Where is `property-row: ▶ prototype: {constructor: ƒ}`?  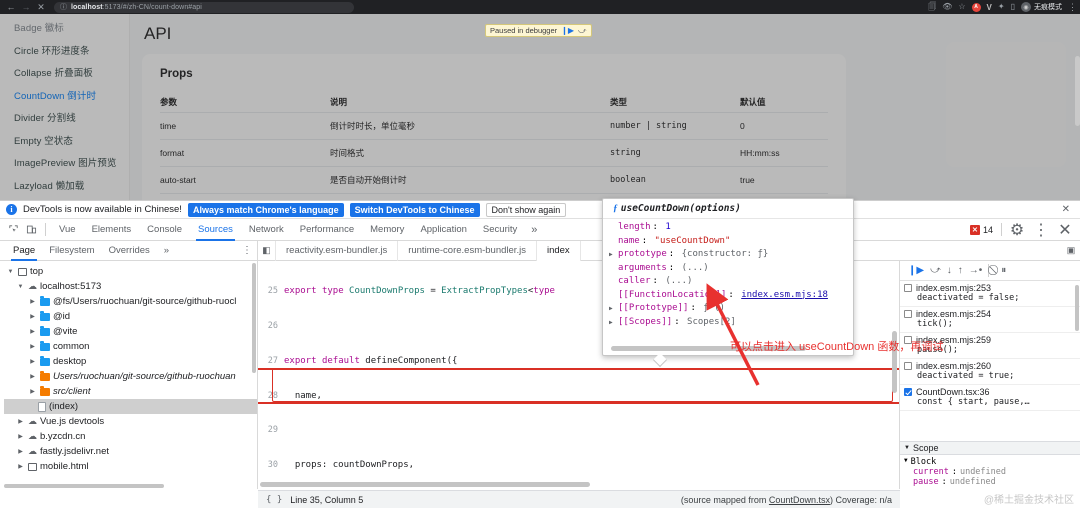
property-row: ▶ prototype: {constructor: ƒ} is located at coordinates (731, 255).